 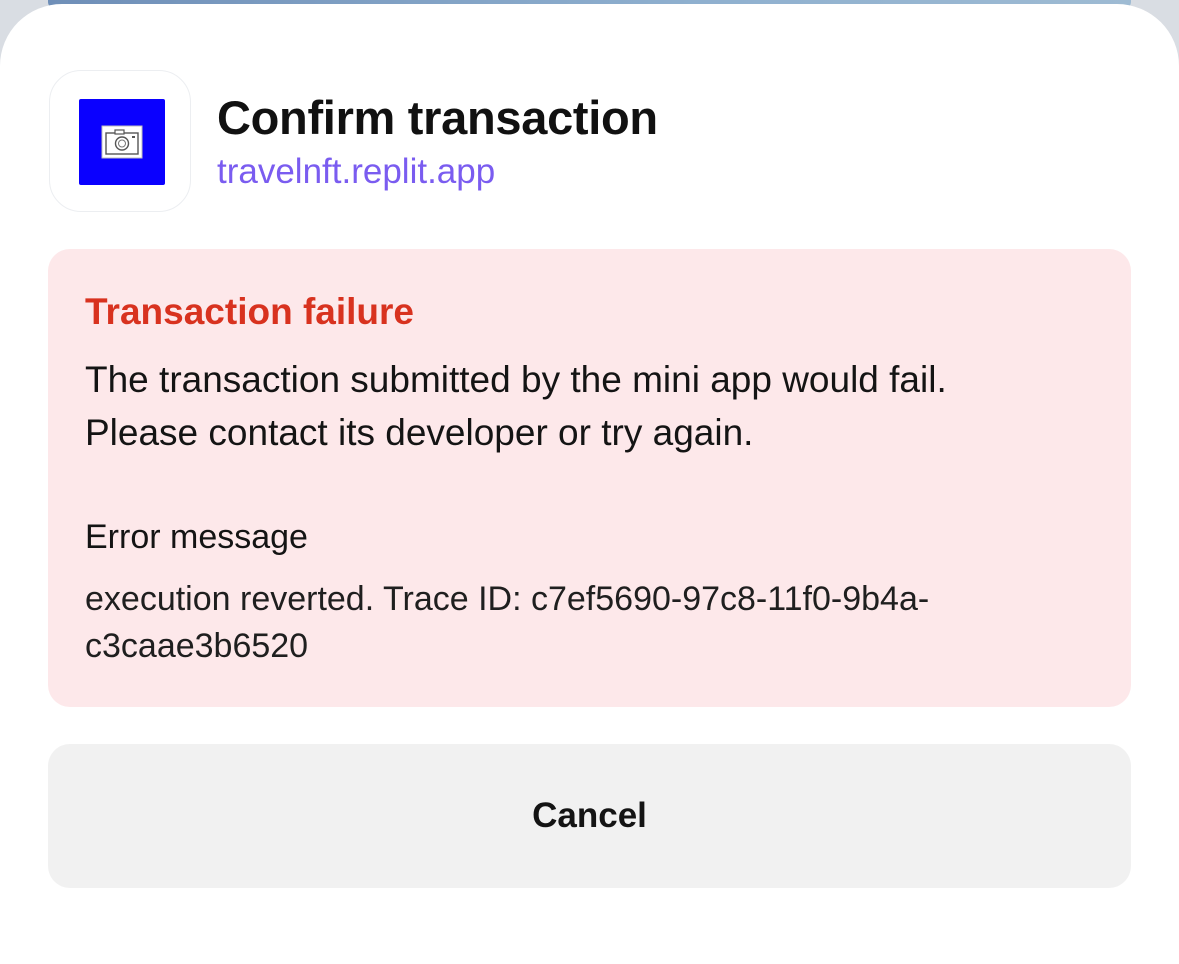 I want to click on error-title: Transaction failure, so click(x=249, y=311).